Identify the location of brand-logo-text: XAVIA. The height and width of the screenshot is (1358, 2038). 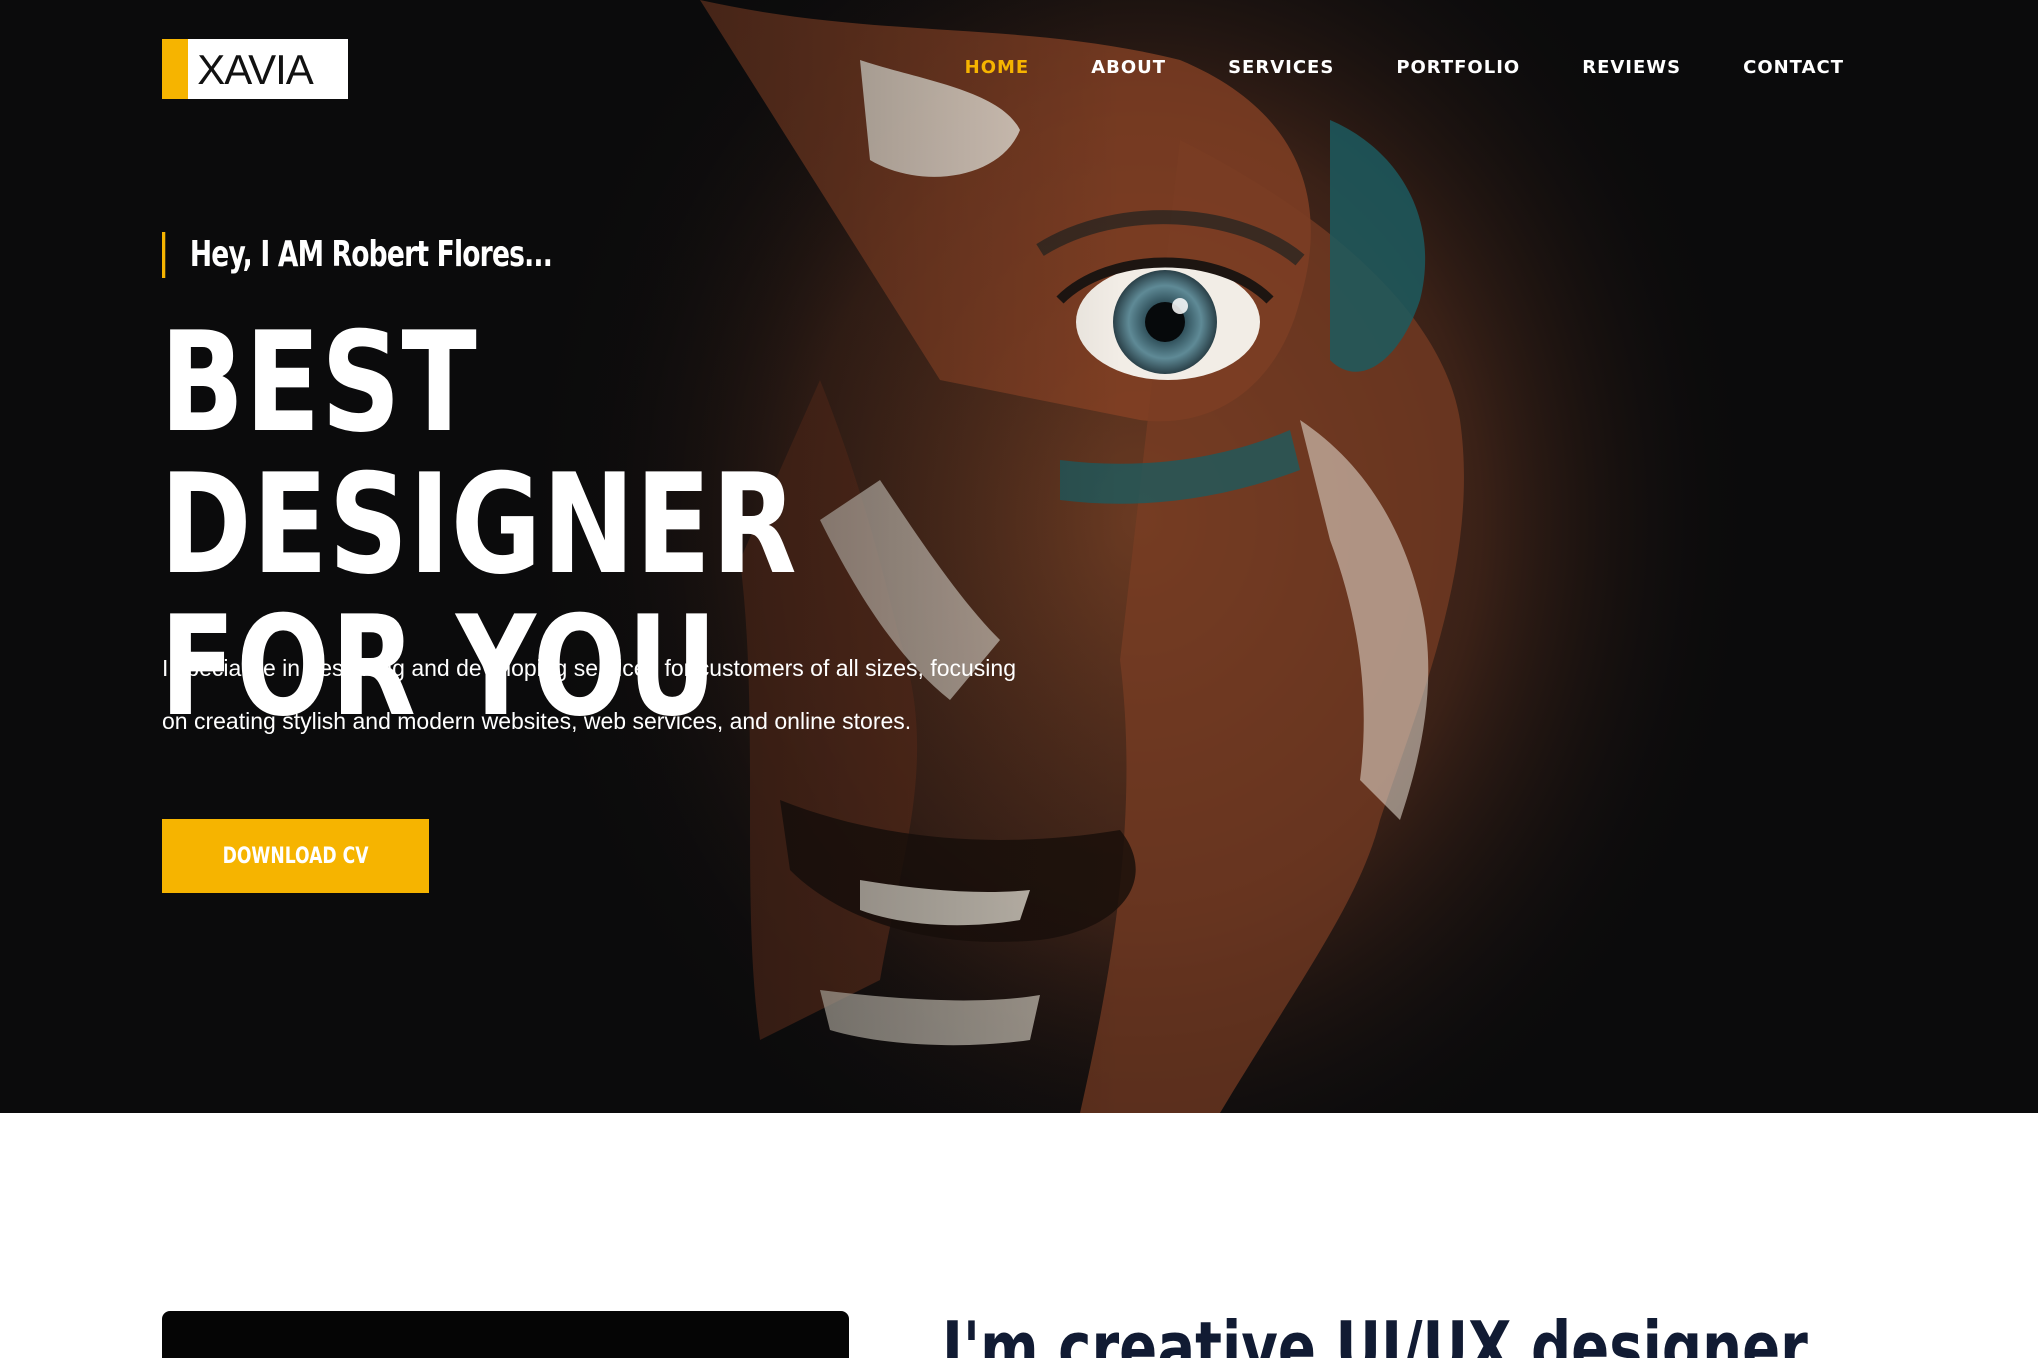
(255, 69).